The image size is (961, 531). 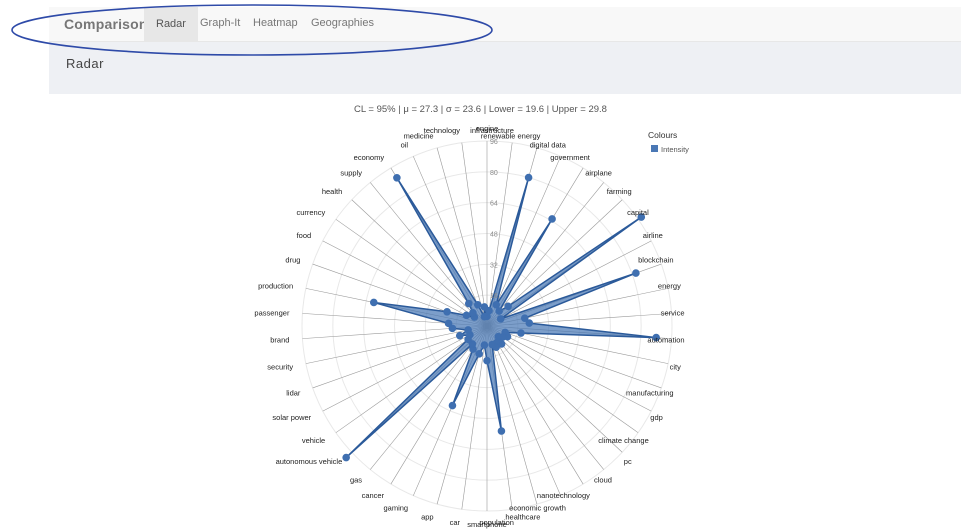 What do you see at coordinates (653, 235) in the screenshot?
I see `category-label: airline` at bounding box center [653, 235].